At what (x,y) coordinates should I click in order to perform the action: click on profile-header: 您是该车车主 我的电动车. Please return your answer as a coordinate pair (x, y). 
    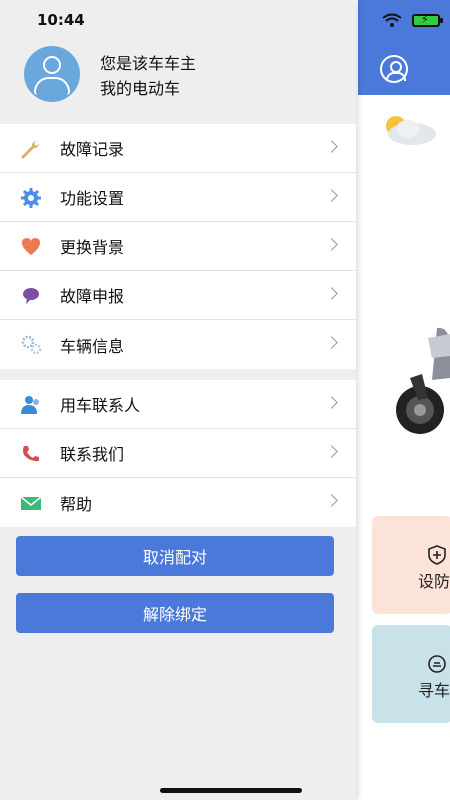
    Looking at the image, I should click on (178, 80).